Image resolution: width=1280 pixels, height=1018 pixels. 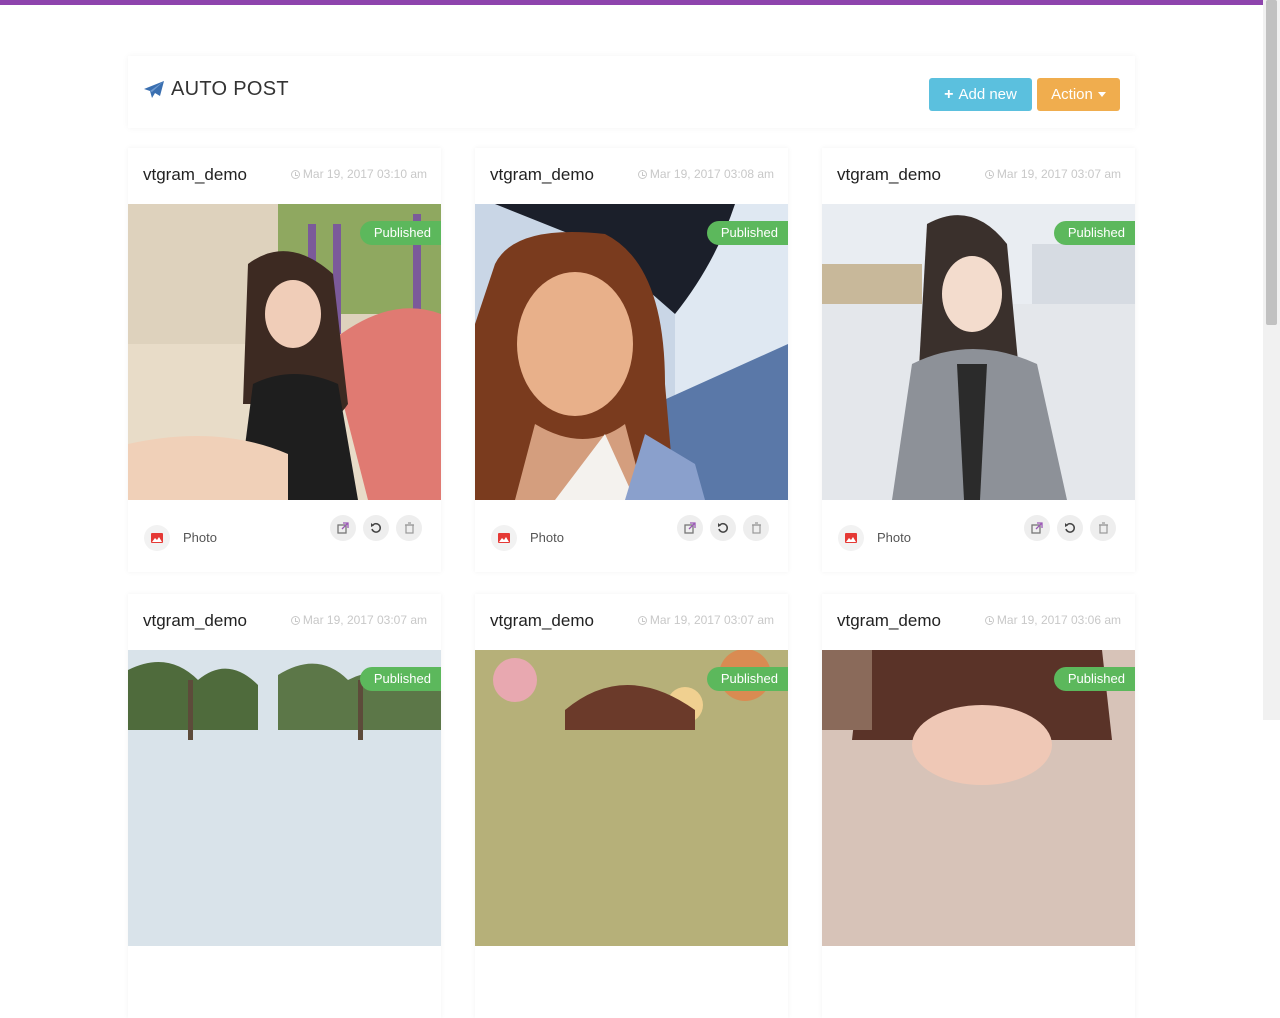 I want to click on card-header: vtgram_demo Mar 19, 2017 03:08 am, so click(x=631, y=176).